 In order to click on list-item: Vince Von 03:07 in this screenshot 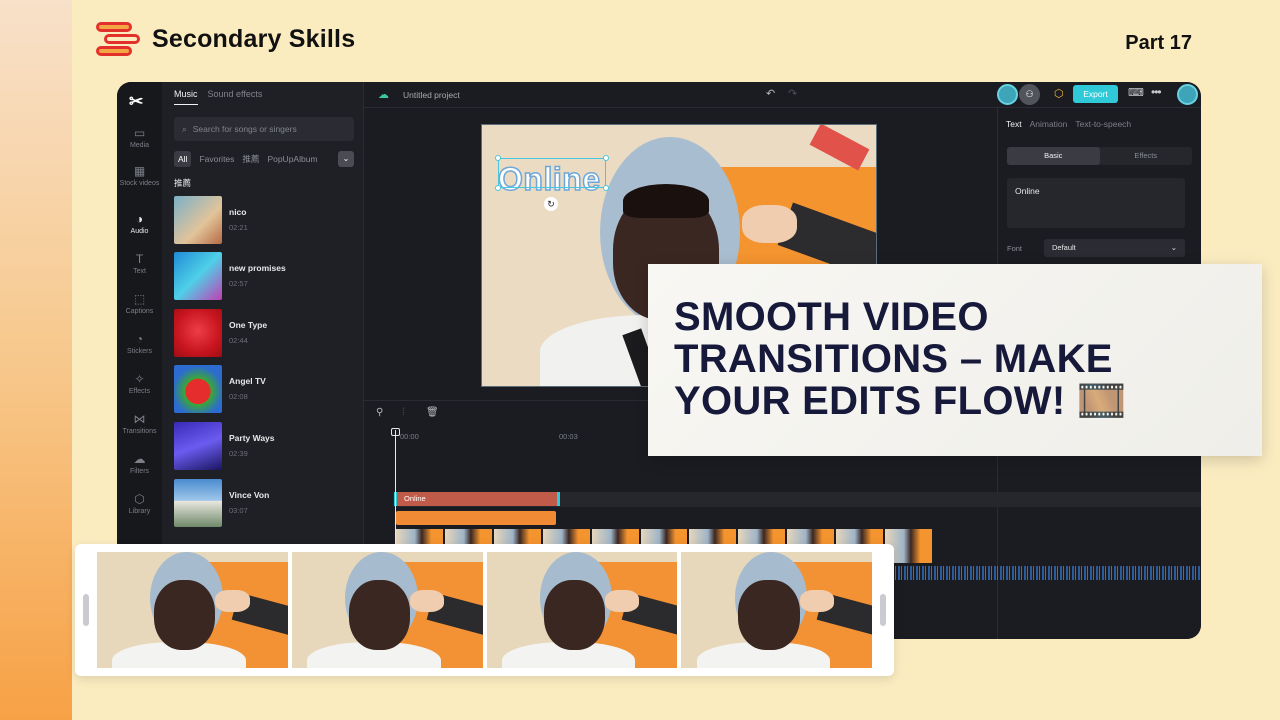, I will do `click(266, 503)`.